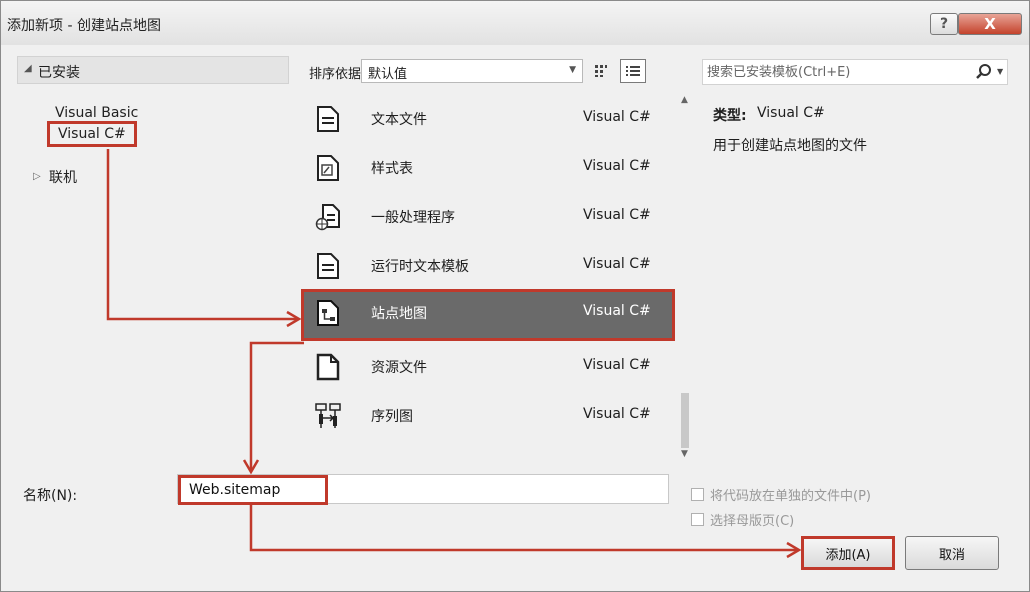  Describe the element at coordinates (399, 368) in the screenshot. I see `template-name: 资源文件` at that location.